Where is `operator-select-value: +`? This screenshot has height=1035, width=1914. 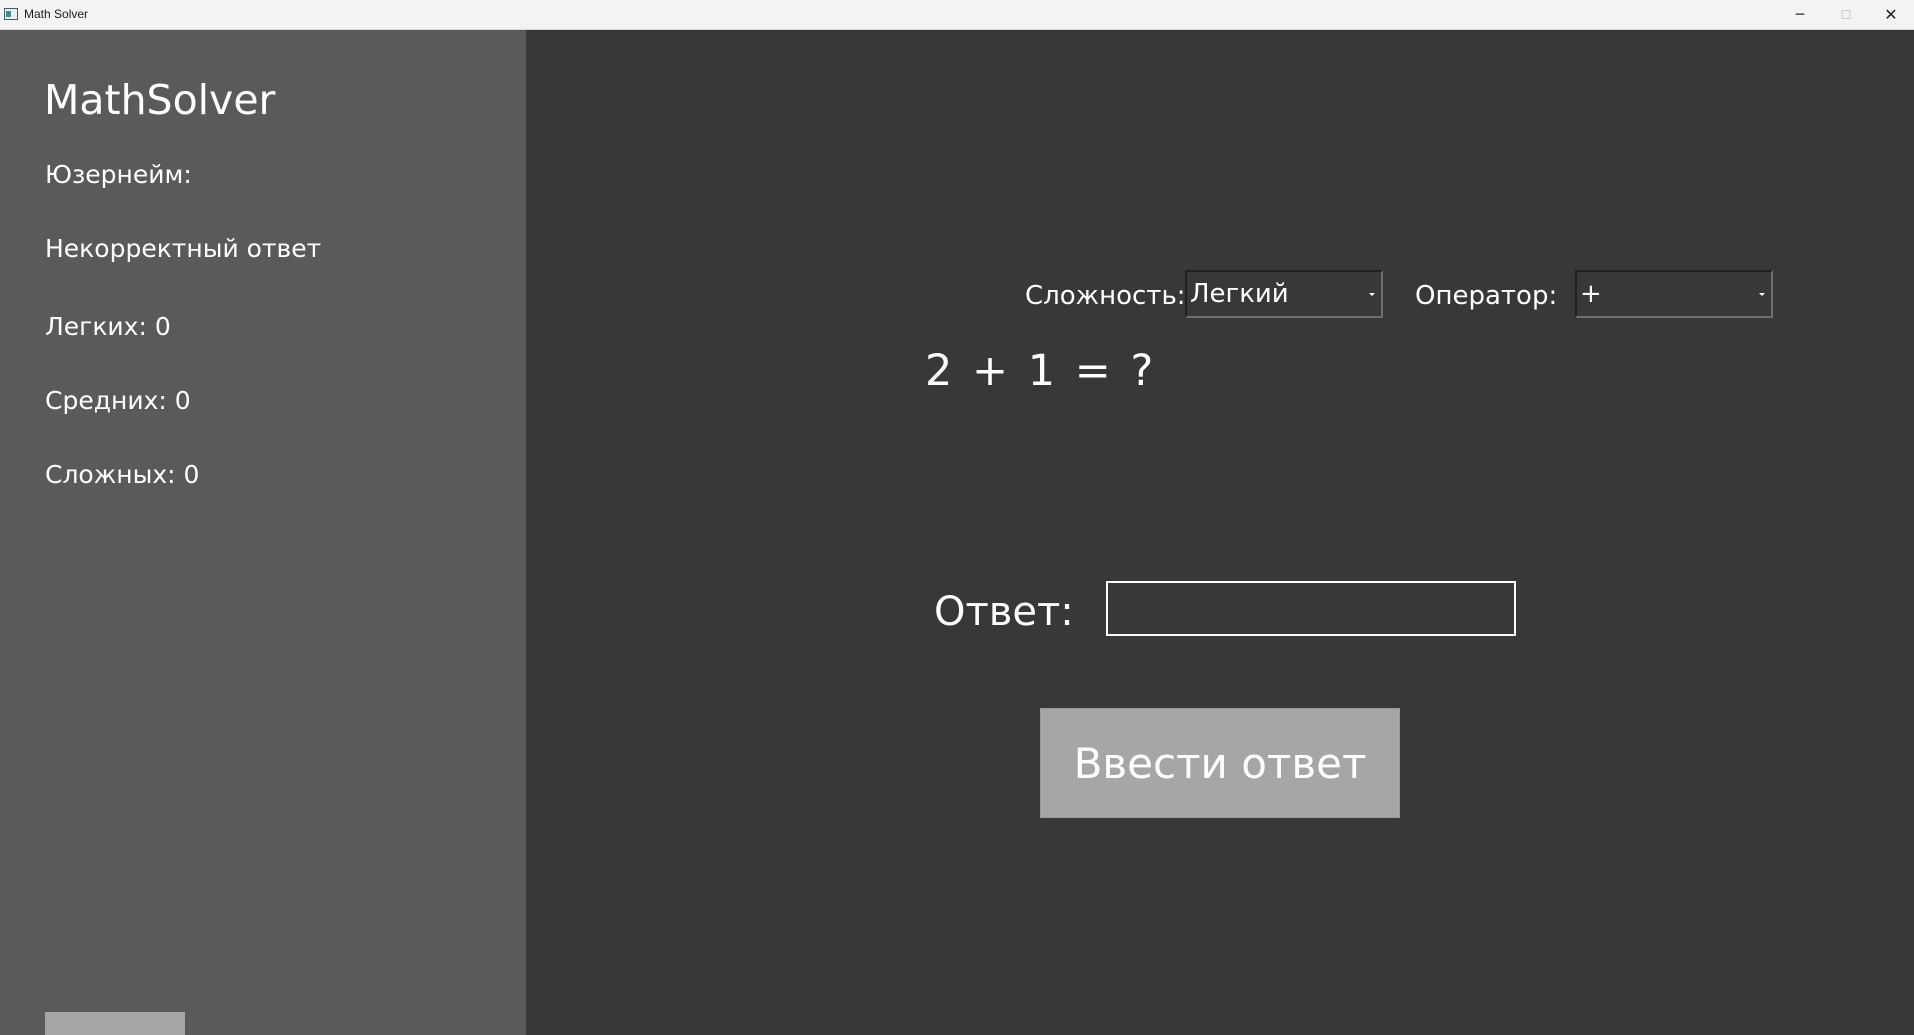 operator-select-value: + is located at coordinates (1591, 294).